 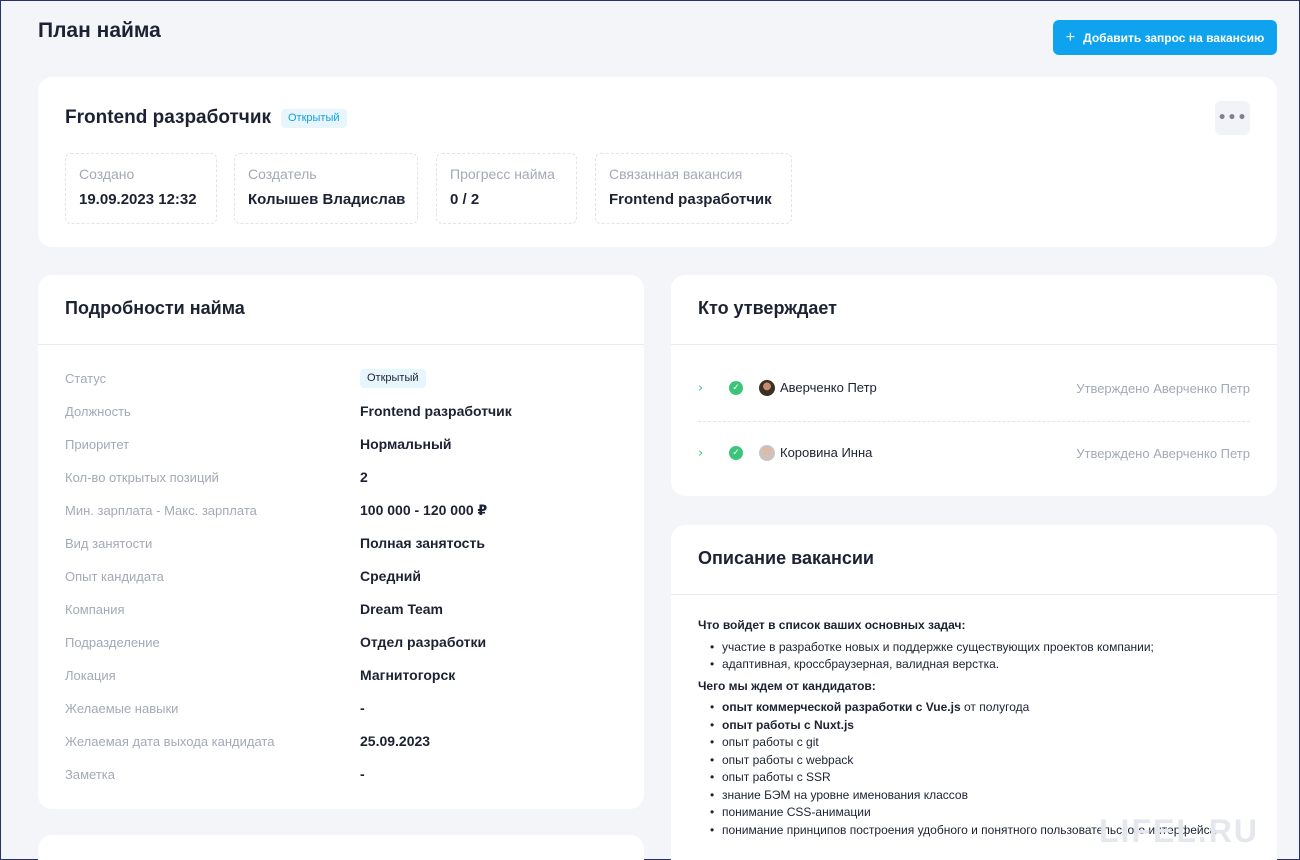 What do you see at coordinates (327, 199) in the screenshot?
I see `info-value: Колышев Владислав` at bounding box center [327, 199].